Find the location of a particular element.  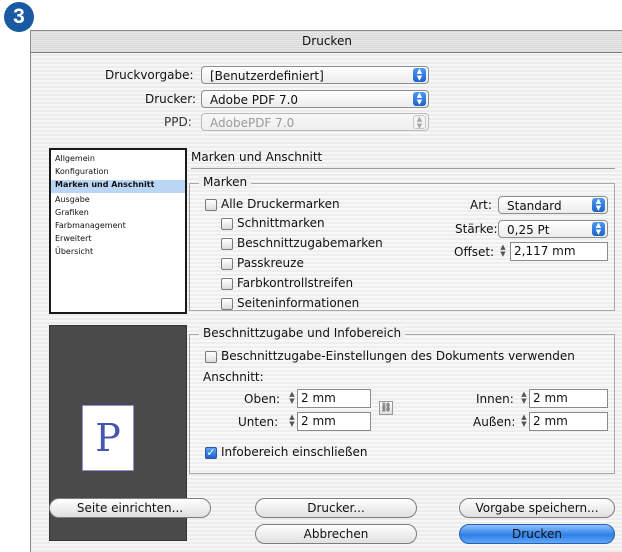

staerke-value: 0,25 Pt is located at coordinates (528, 230).